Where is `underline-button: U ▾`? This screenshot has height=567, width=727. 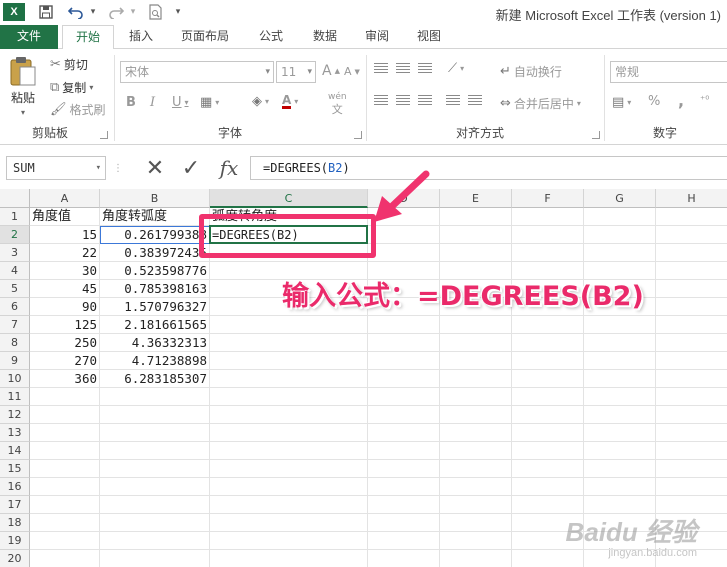
underline-button: U ▾ is located at coordinates (180, 102).